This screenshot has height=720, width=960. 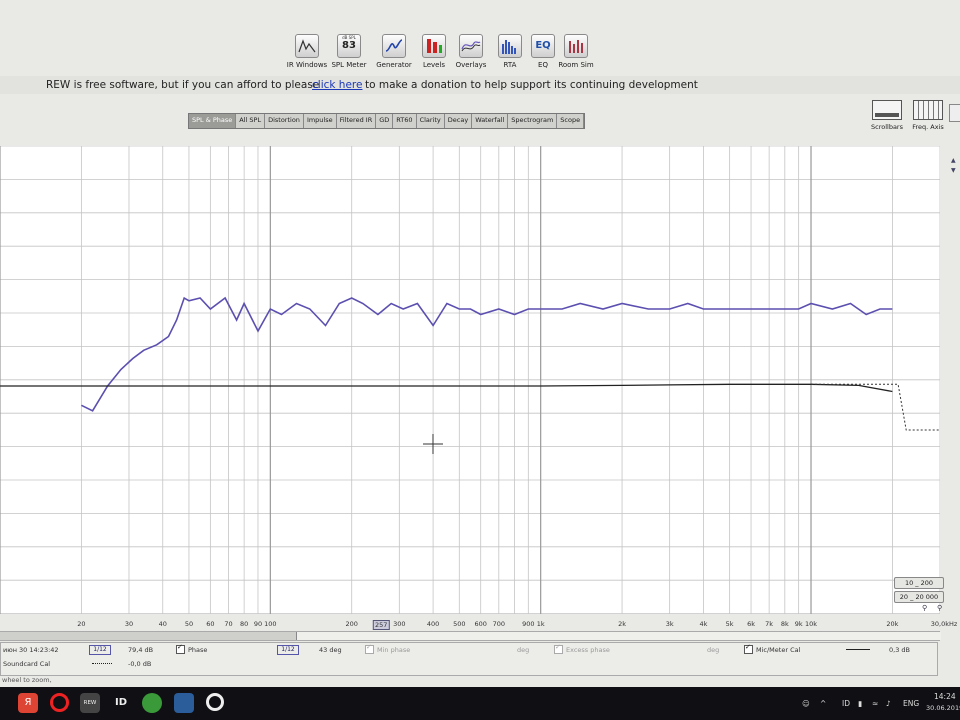 What do you see at coordinates (81, 624) in the screenshot?
I see `x-tick-label: 20` at bounding box center [81, 624].